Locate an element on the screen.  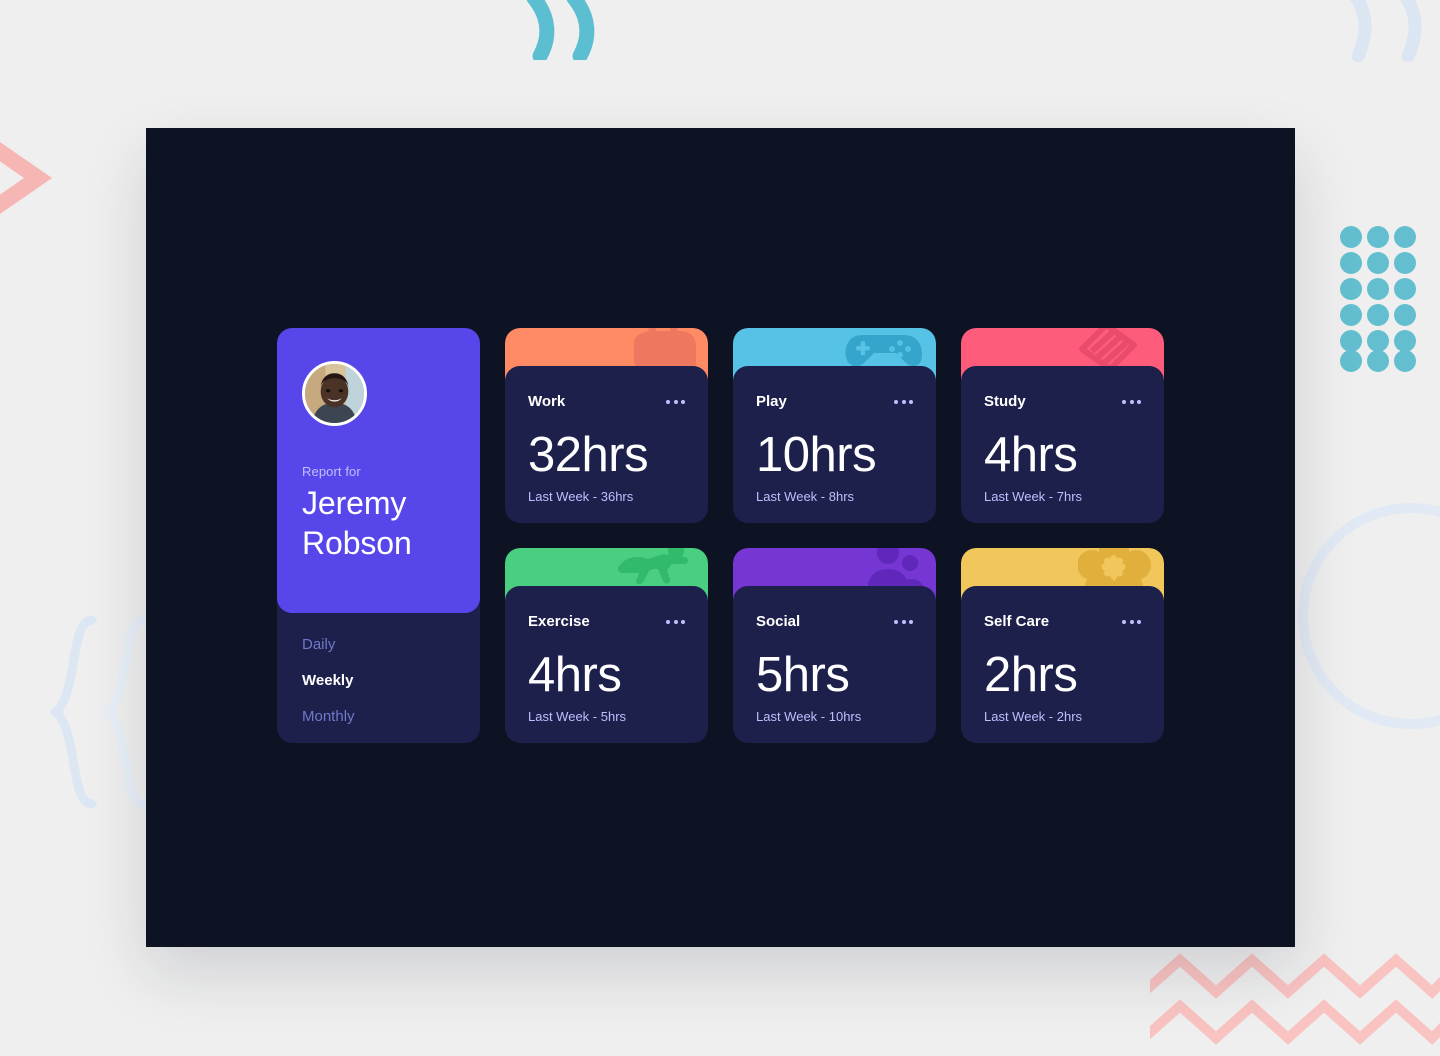
briefcase-icon is located at coordinates (665, 349).